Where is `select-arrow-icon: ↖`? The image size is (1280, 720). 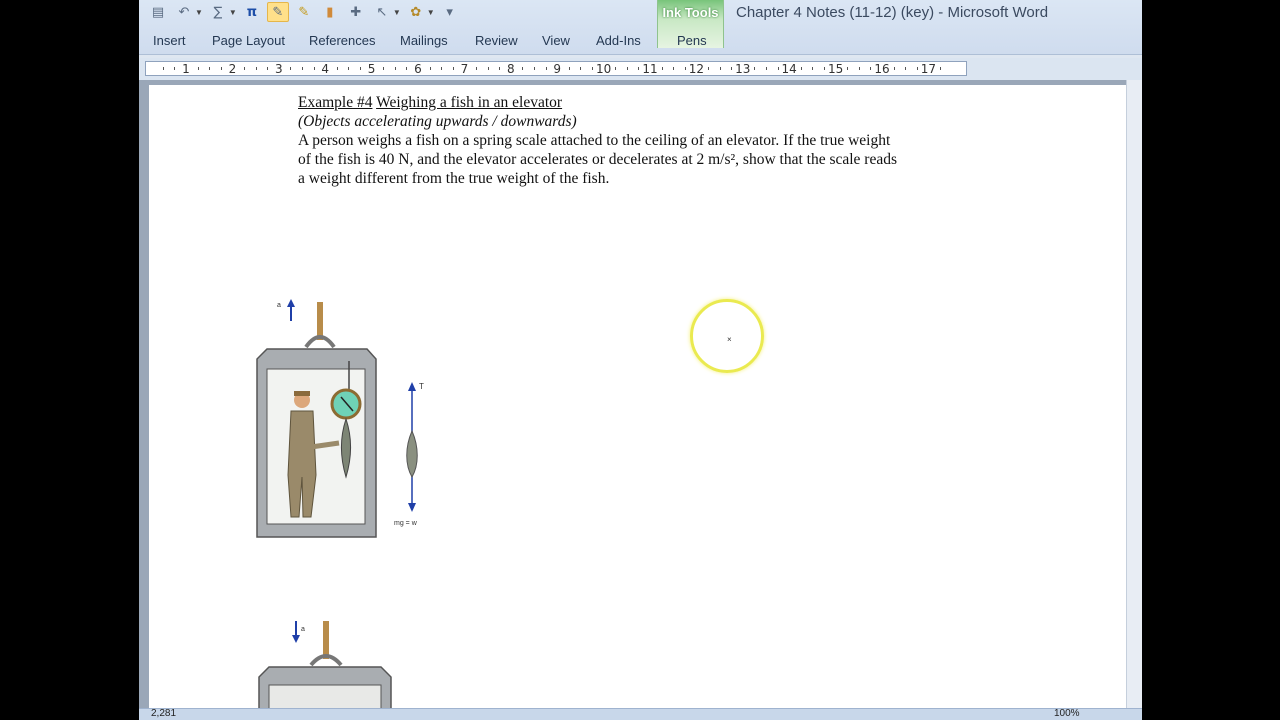 select-arrow-icon: ↖ is located at coordinates (382, 12).